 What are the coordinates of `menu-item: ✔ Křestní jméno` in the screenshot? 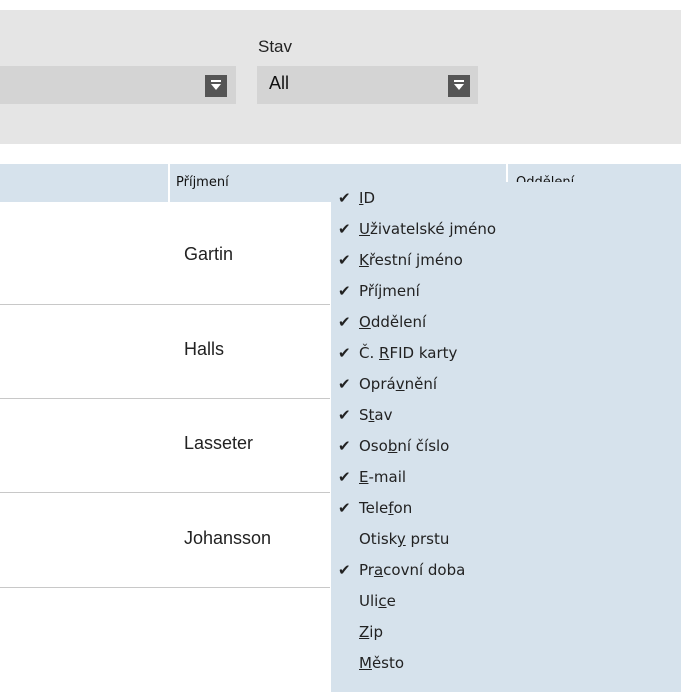 It's located at (400, 260).